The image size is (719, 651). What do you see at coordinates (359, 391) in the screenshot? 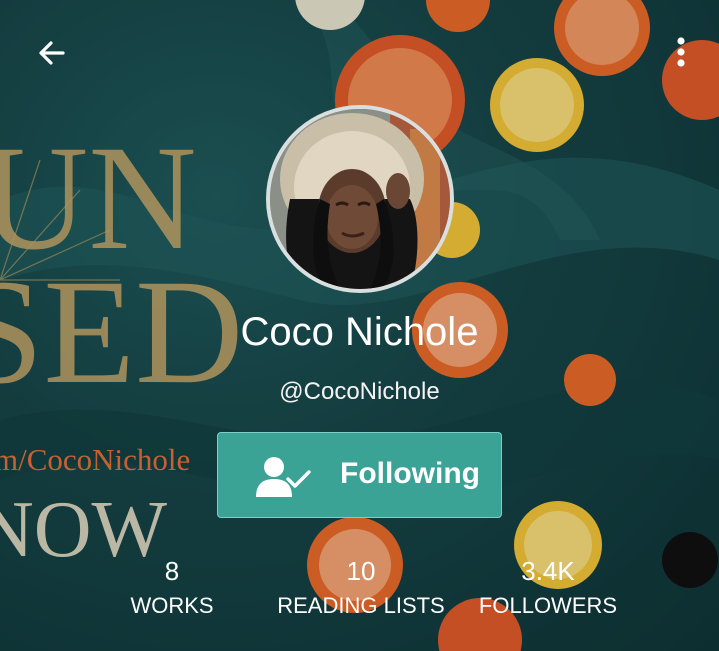
I see `username: @CocoNichole` at bounding box center [359, 391].